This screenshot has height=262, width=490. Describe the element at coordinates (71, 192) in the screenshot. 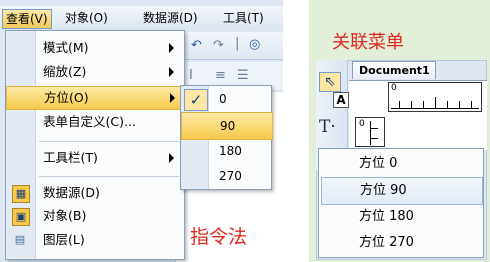

I see `menu-item-label: 数据源(D)` at that location.